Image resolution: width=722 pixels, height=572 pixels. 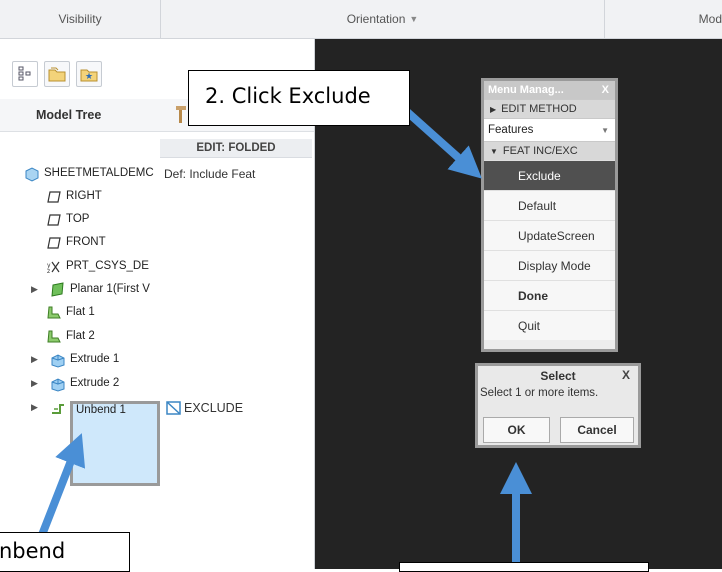 What do you see at coordinates (33, 551) in the screenshot?
I see `callout-unbend-text: nbend` at bounding box center [33, 551].